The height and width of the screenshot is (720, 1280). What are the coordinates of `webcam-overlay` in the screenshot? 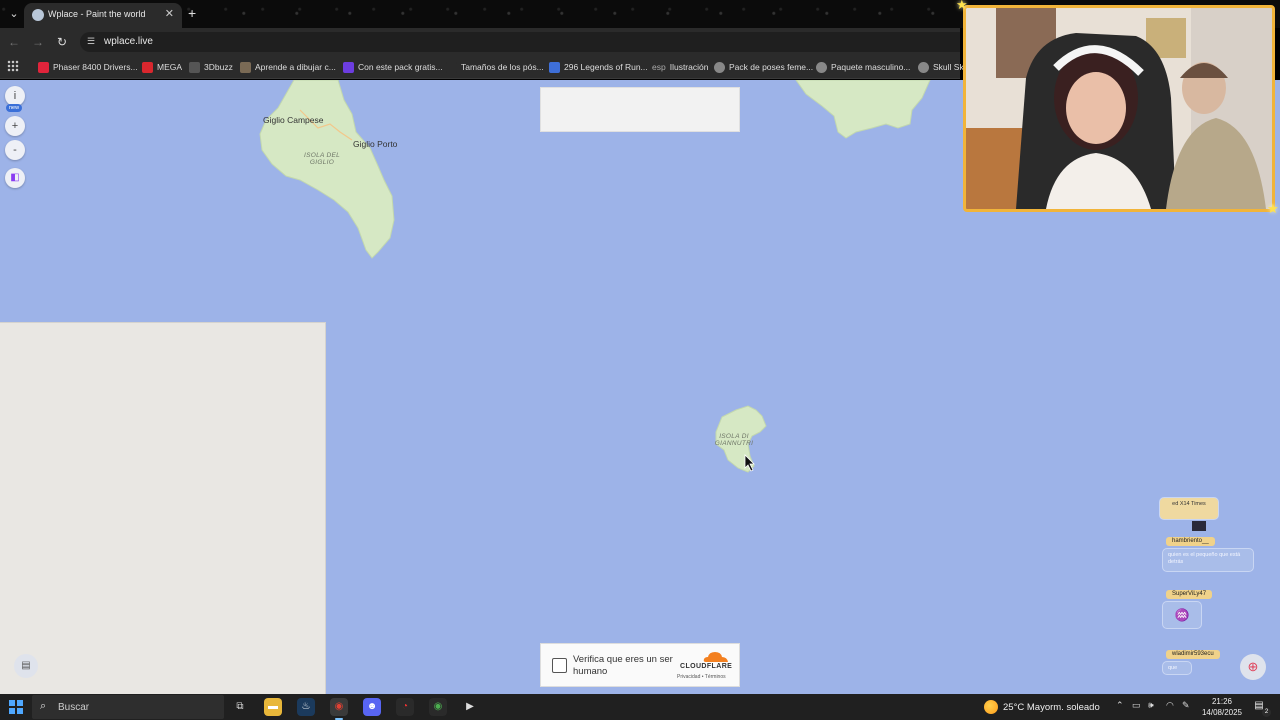 It's located at (1119, 108).